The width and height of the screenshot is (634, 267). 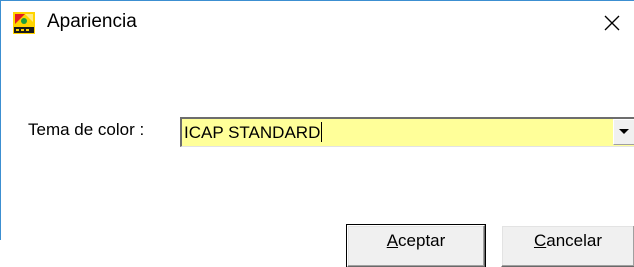 I want to click on cancel-label-rest: ancelar, so click(x=574, y=240).